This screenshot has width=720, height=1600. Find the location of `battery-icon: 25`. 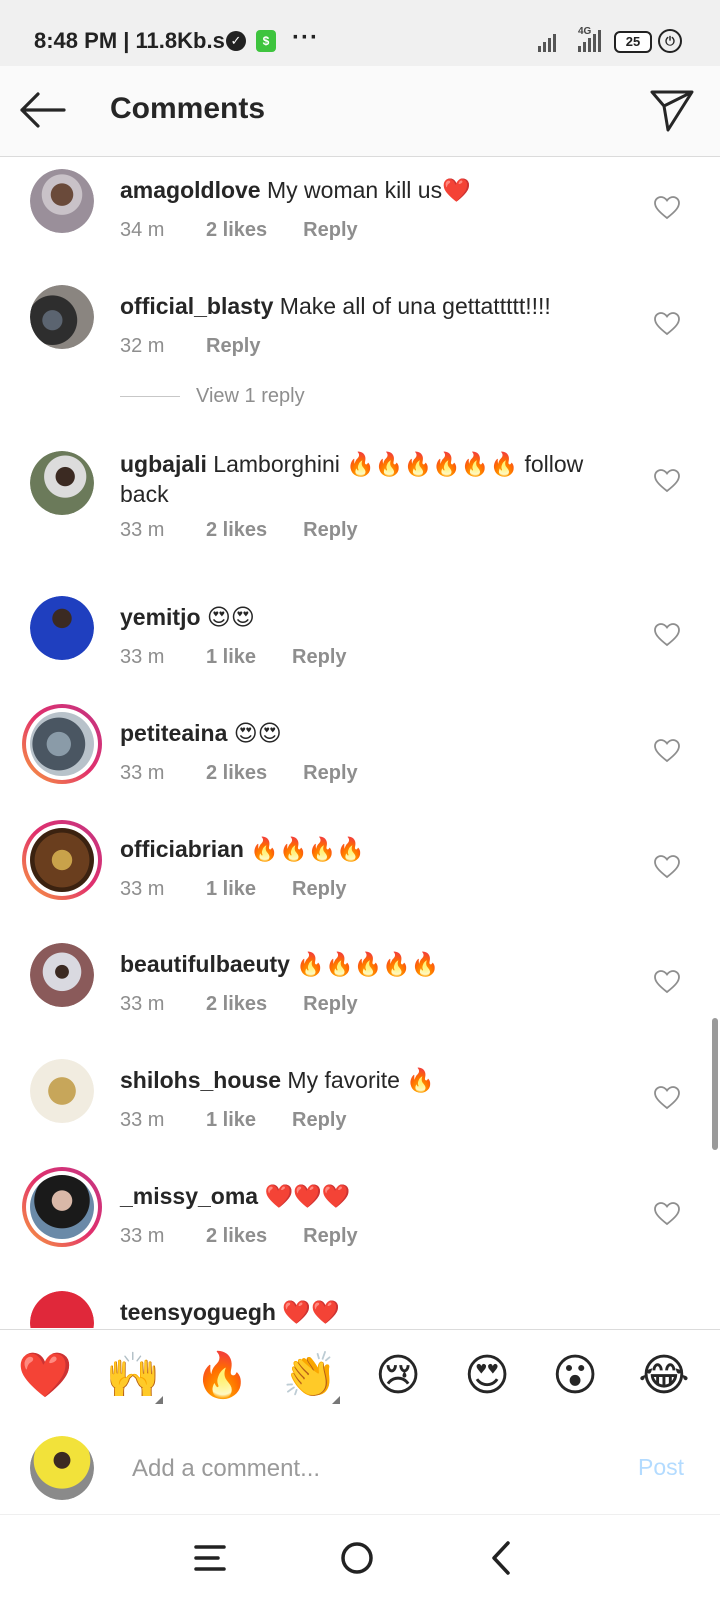

battery-icon: 25 is located at coordinates (633, 42).